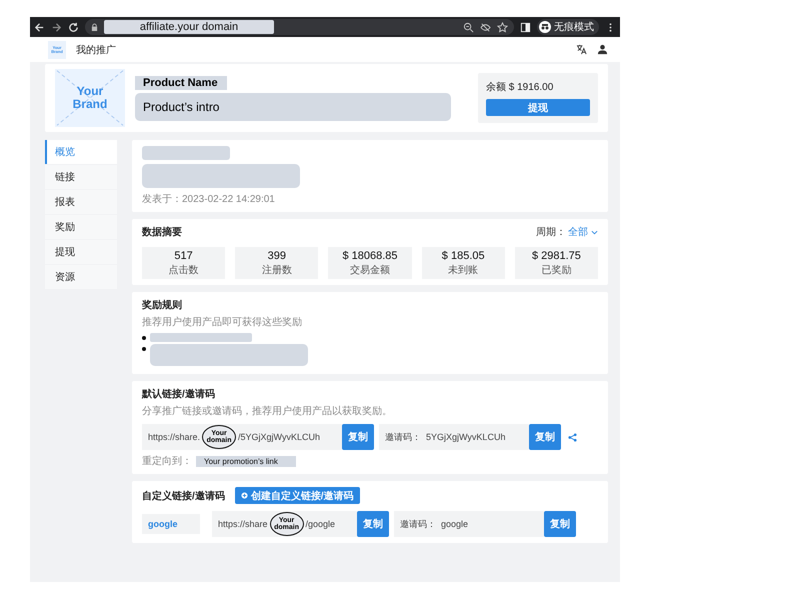  I want to click on section-subtitle: 分享推广链接或邀请码，推荐用户使用产品以获取奖励。, so click(267, 411).